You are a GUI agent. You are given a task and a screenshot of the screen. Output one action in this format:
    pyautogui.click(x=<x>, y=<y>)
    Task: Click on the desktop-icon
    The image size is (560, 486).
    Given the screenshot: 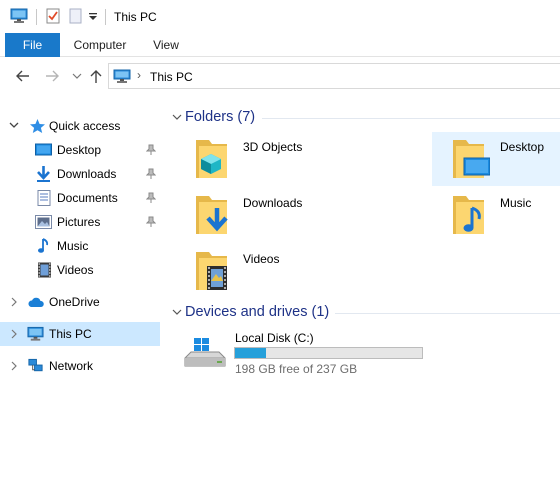 What is the action you would take?
    pyautogui.click(x=43, y=149)
    